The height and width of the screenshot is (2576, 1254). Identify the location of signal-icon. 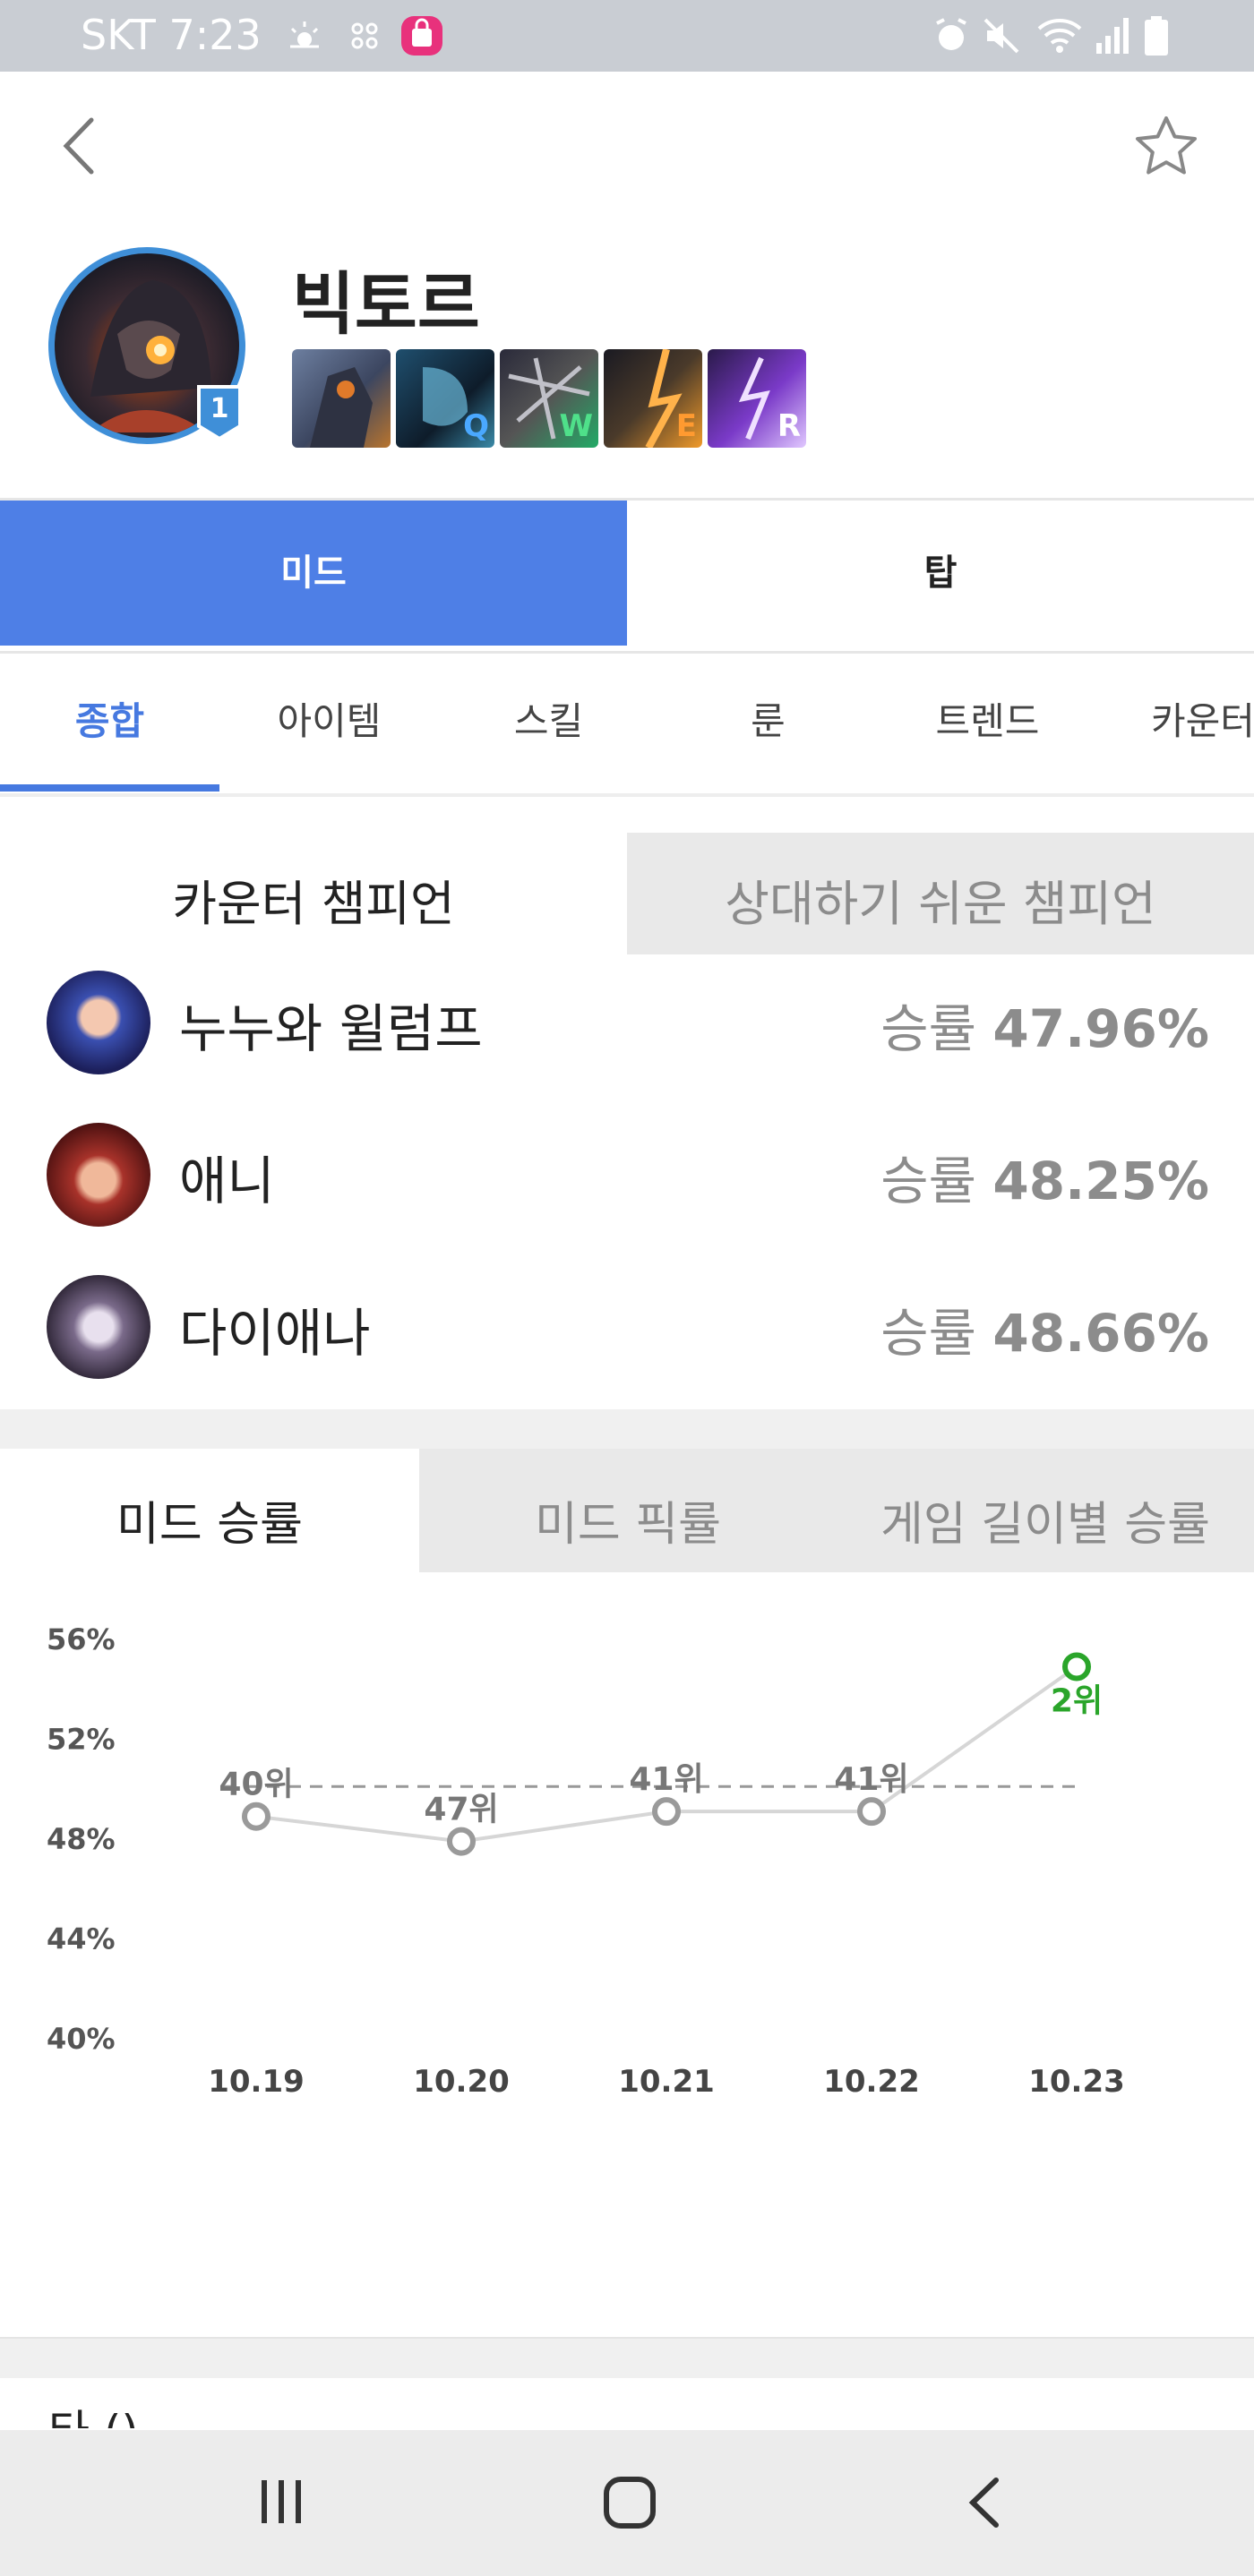
(1112, 36).